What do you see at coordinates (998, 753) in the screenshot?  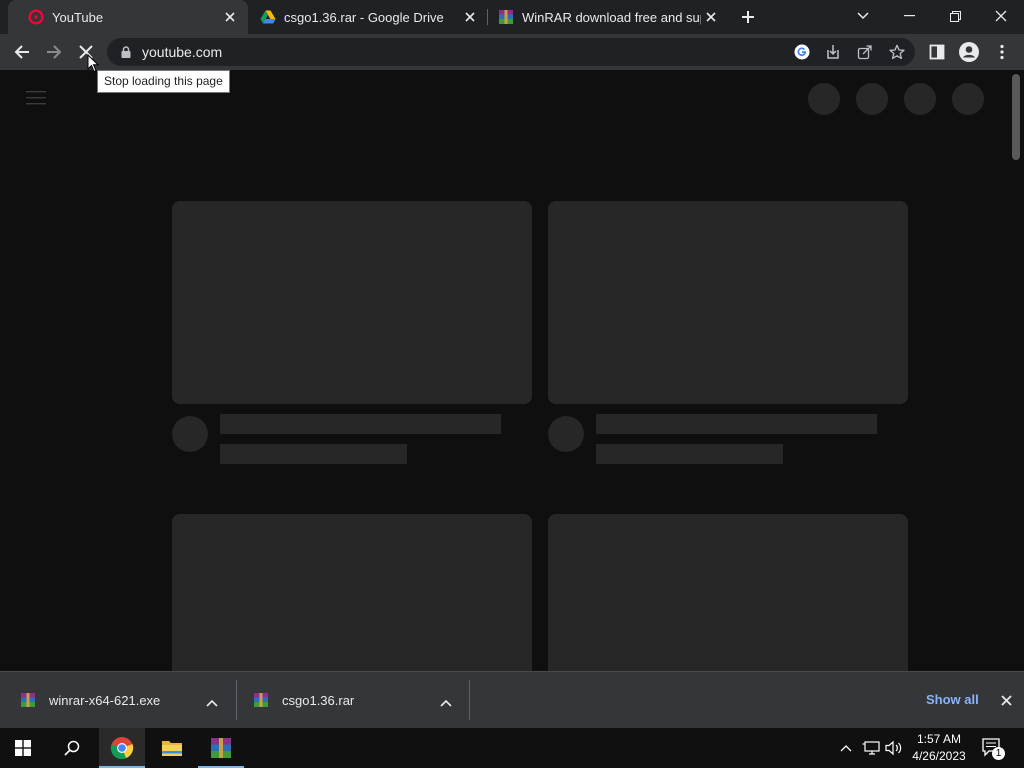 I see `notification-count-badge: 1` at bounding box center [998, 753].